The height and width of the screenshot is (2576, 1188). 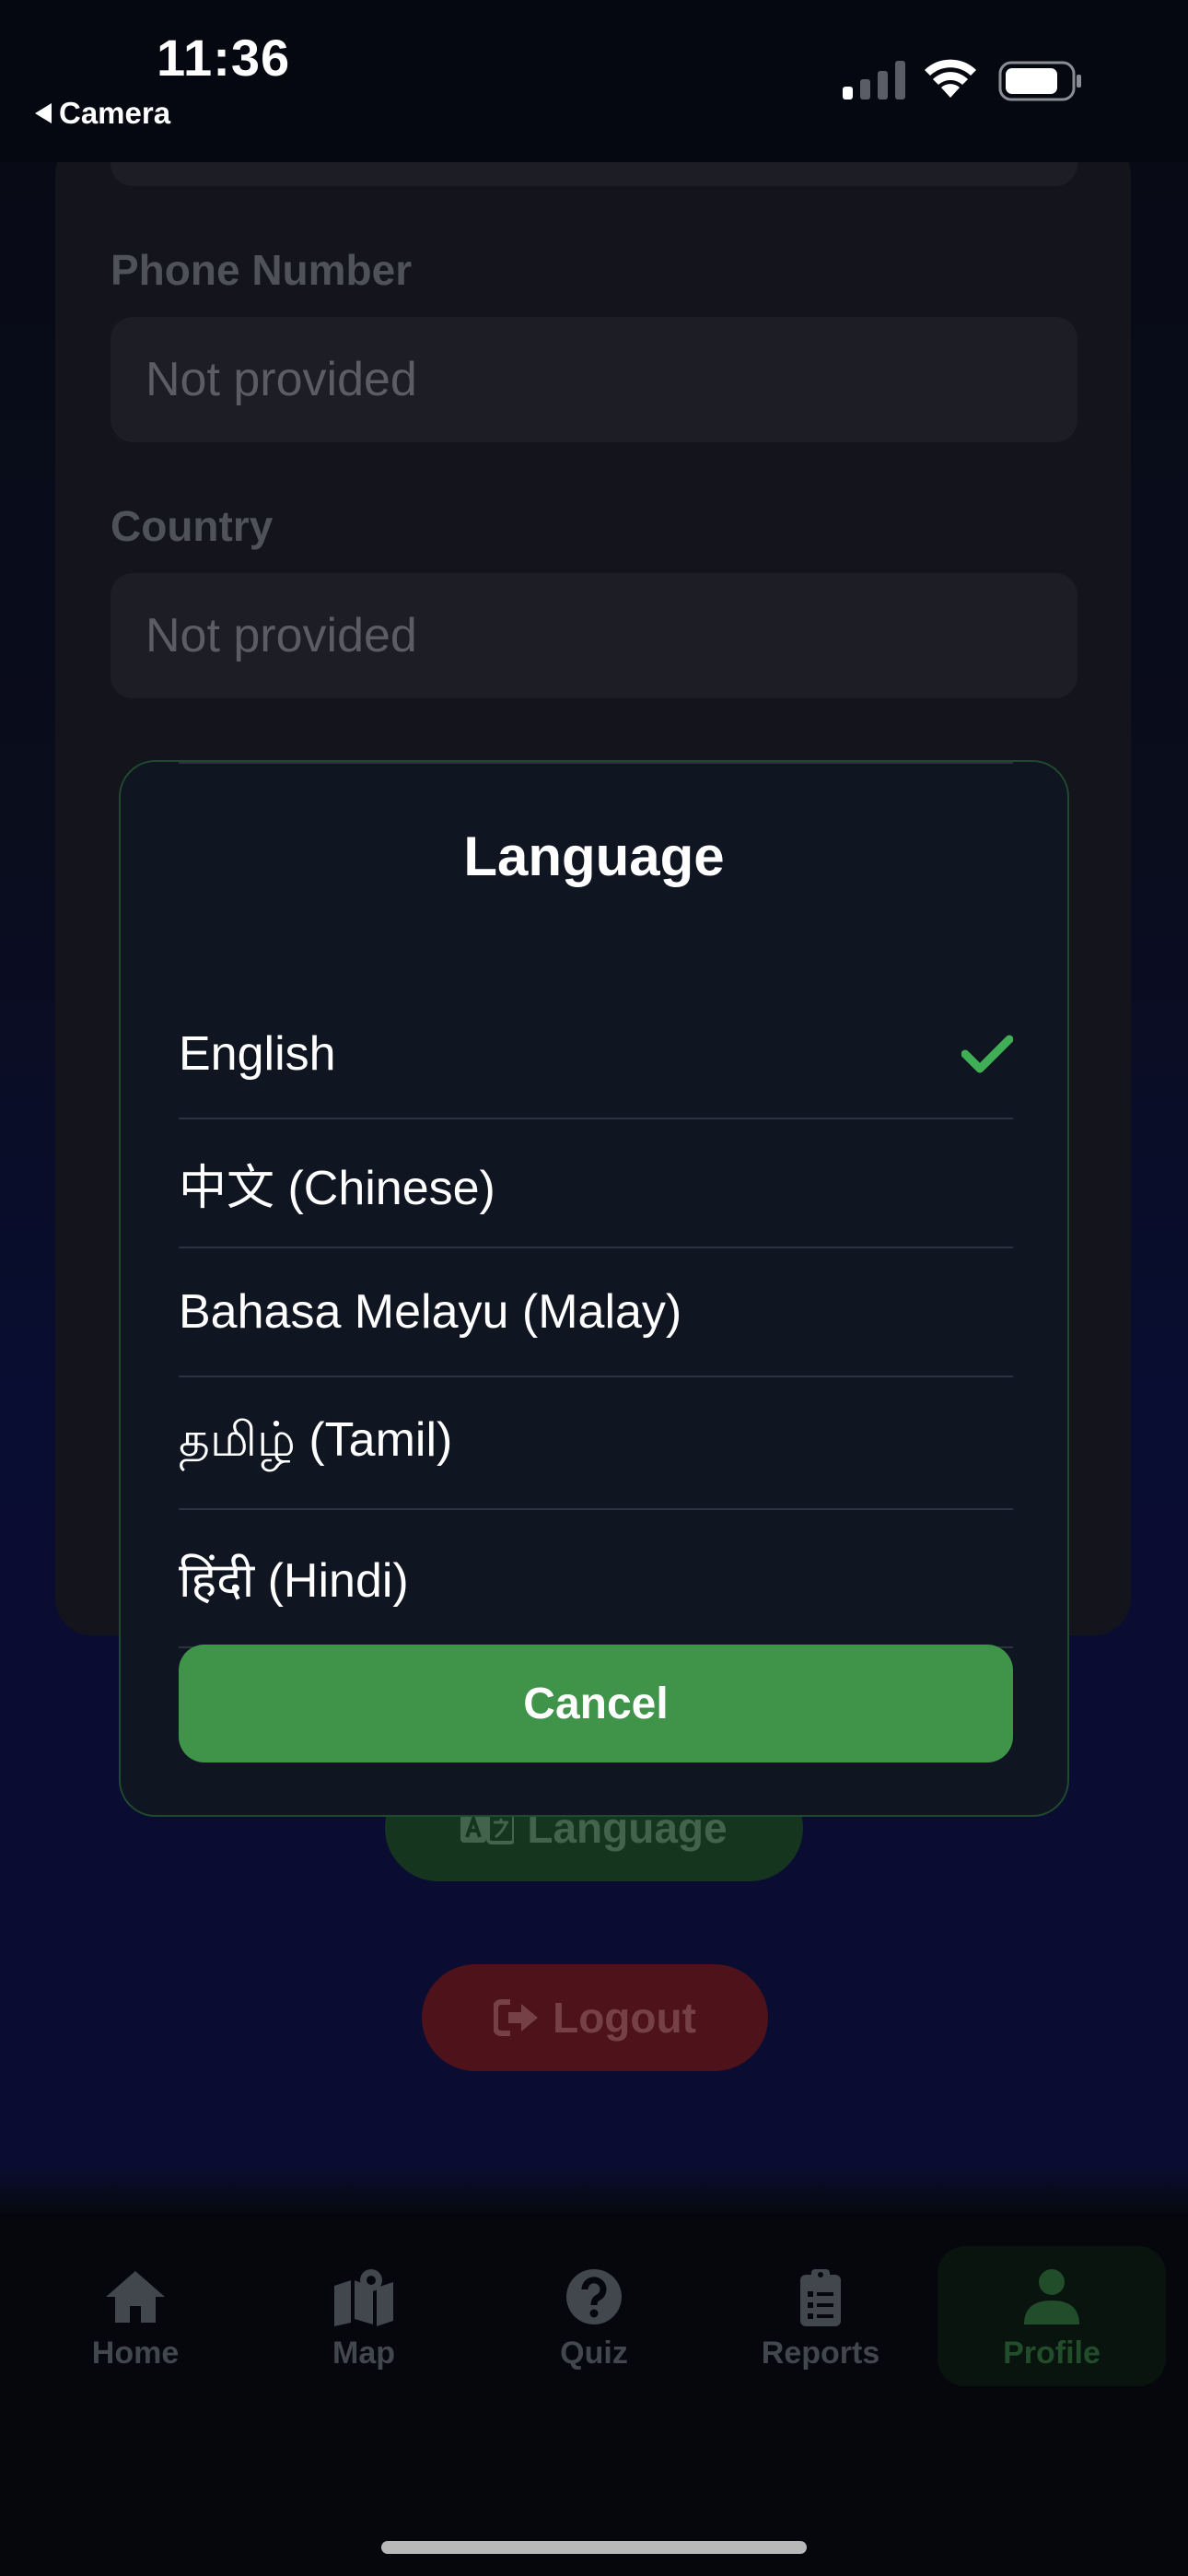 What do you see at coordinates (596, 1703) in the screenshot?
I see `cancel-button: Cancel` at bounding box center [596, 1703].